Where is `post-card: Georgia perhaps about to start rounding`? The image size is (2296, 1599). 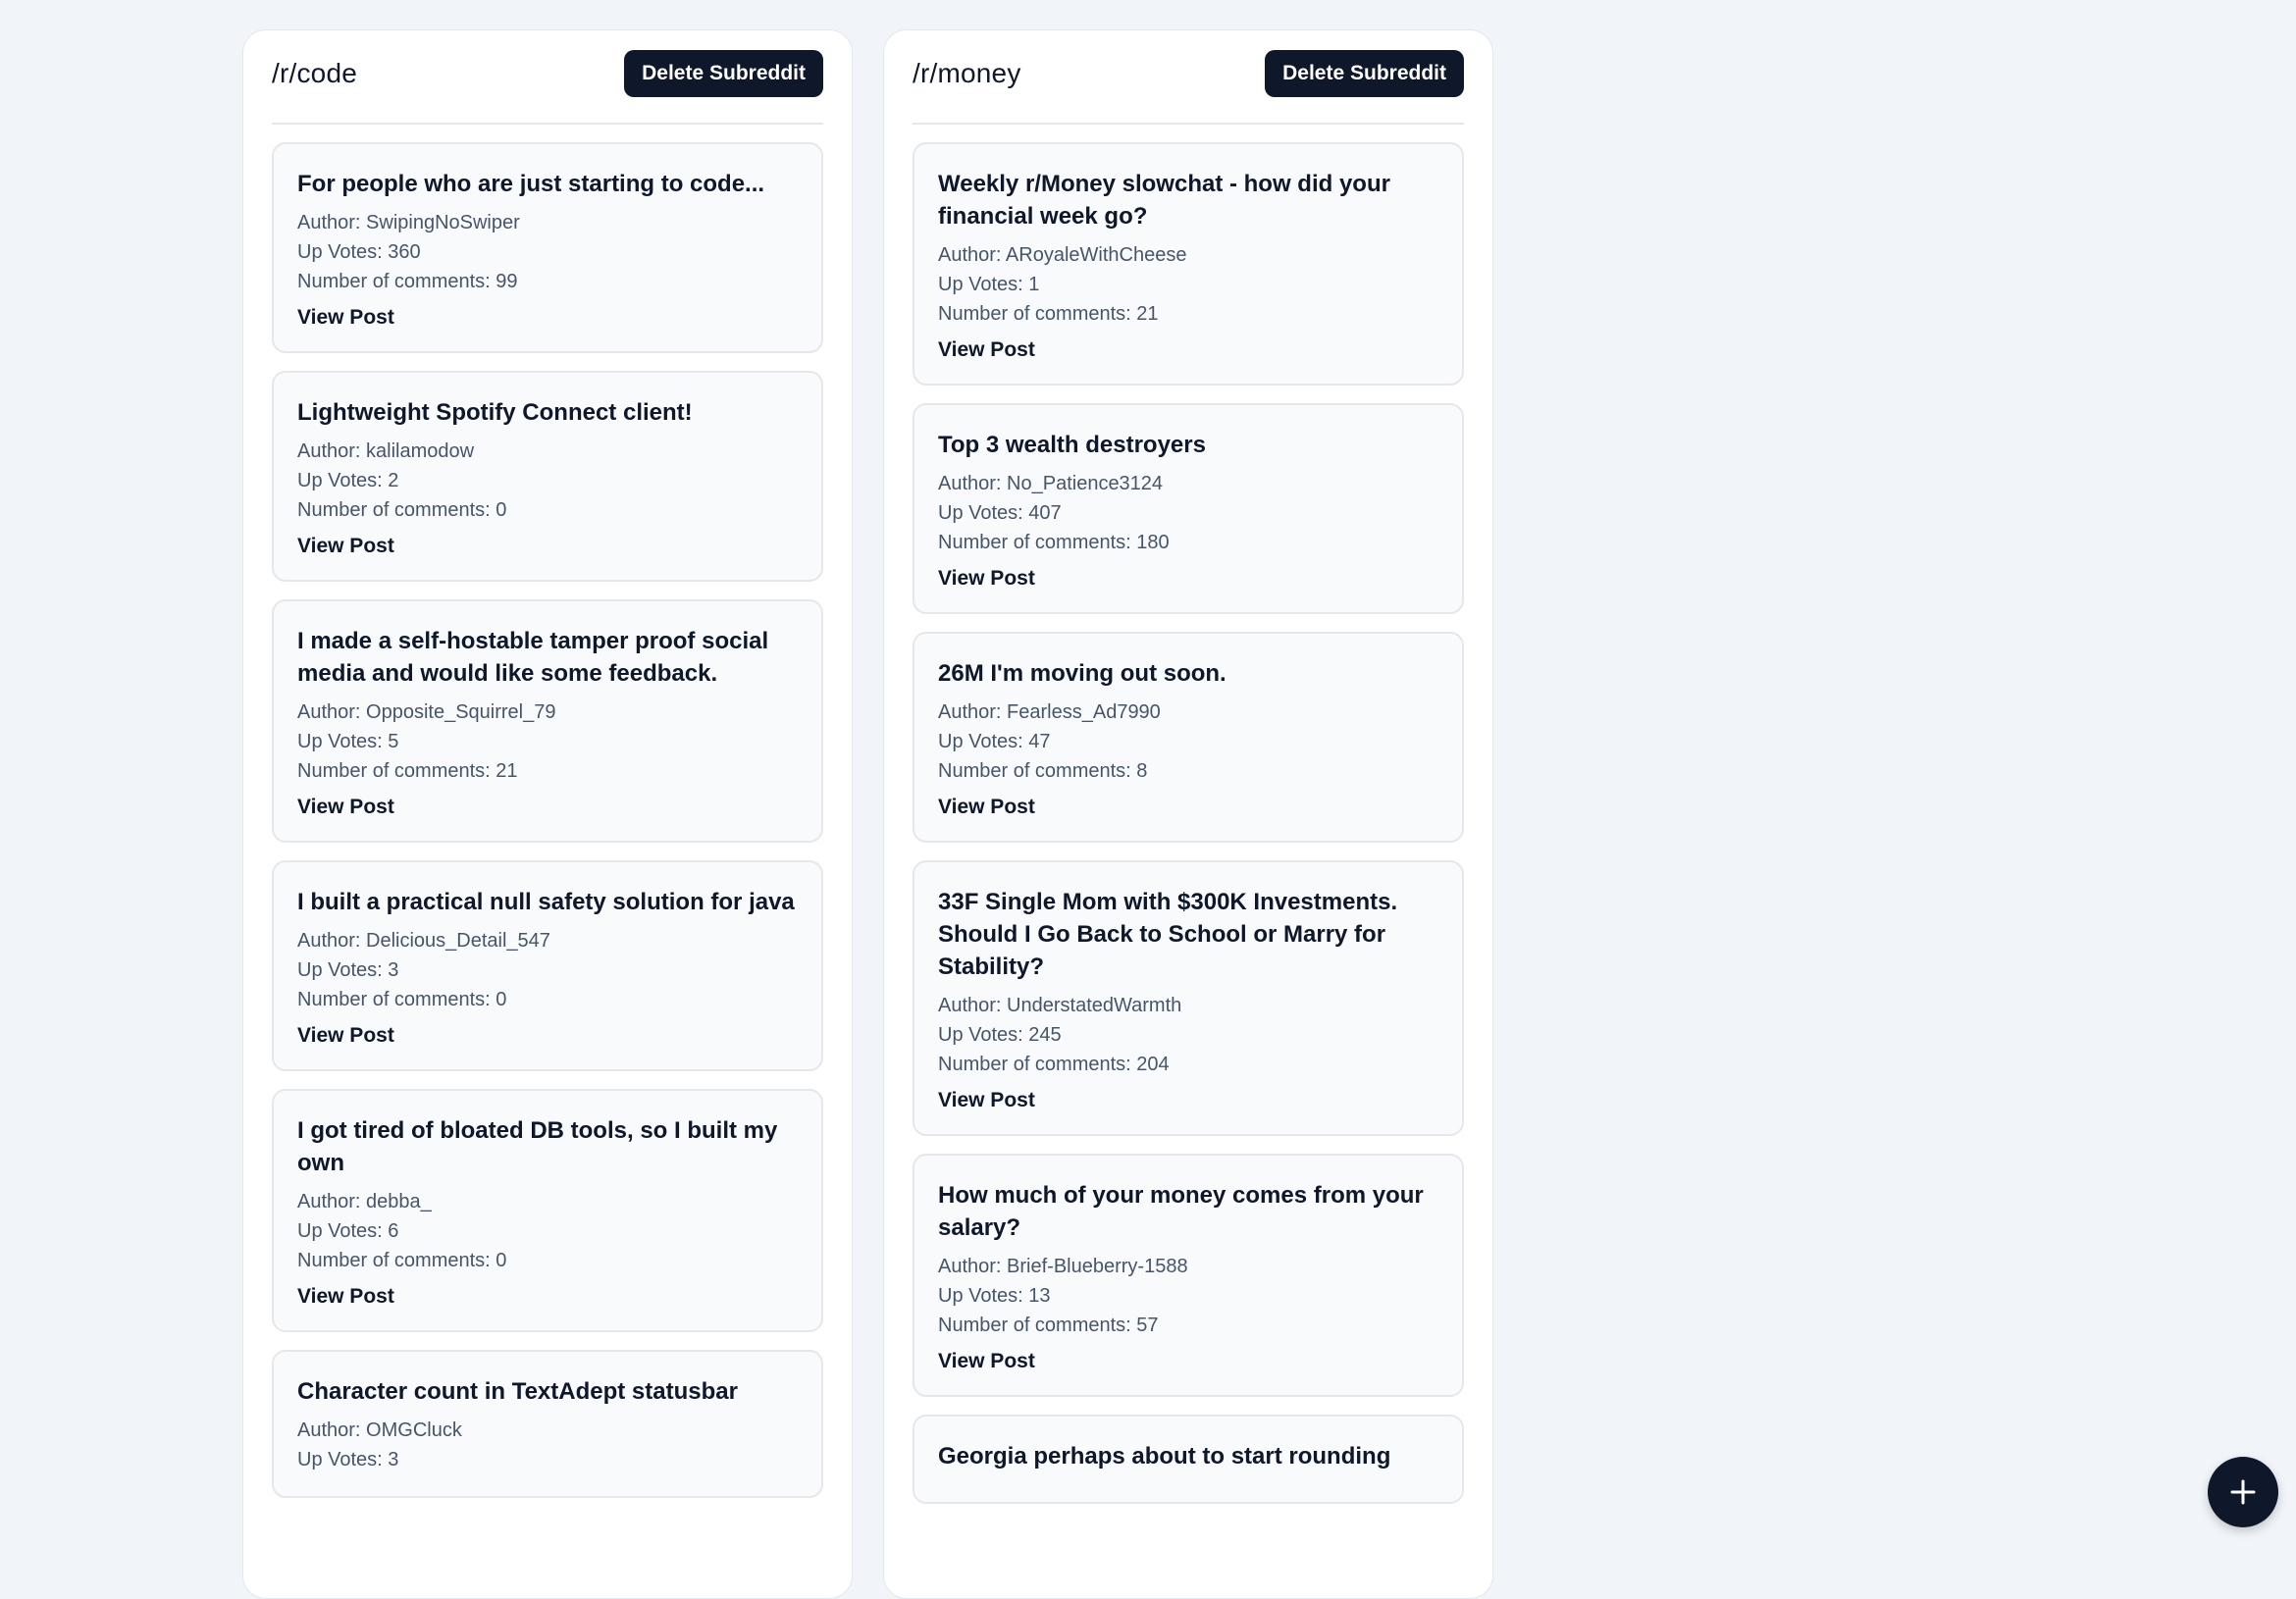
post-card: Georgia perhaps about to start rounding is located at coordinates (1188, 1459).